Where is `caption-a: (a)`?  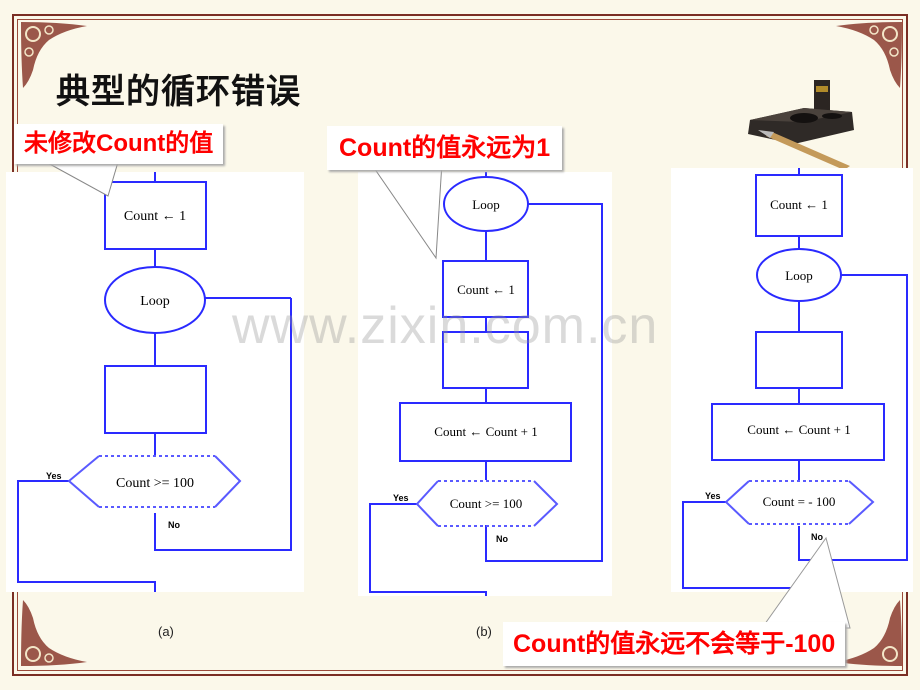
caption-a: (a) is located at coordinates (166, 631).